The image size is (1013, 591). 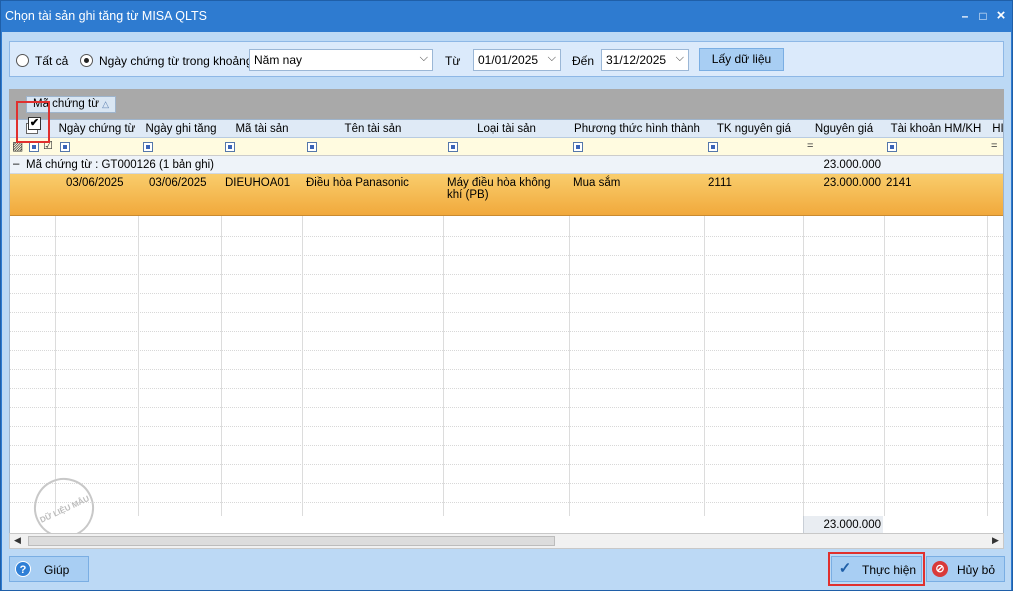 I want to click on radio-range, so click(x=86, y=60).